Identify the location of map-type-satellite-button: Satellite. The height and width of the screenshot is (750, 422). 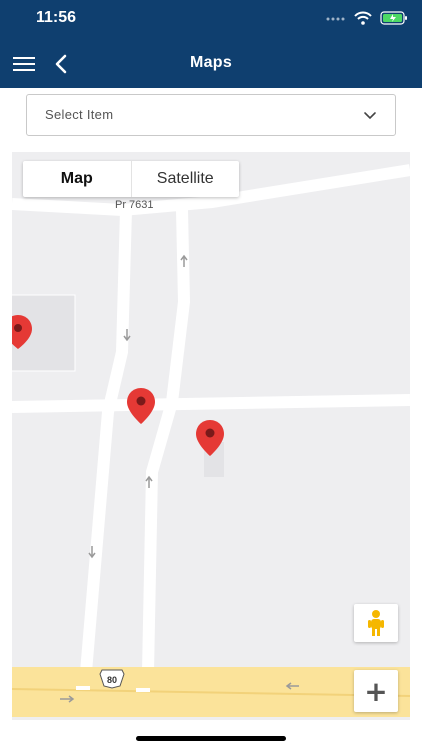
(185, 179).